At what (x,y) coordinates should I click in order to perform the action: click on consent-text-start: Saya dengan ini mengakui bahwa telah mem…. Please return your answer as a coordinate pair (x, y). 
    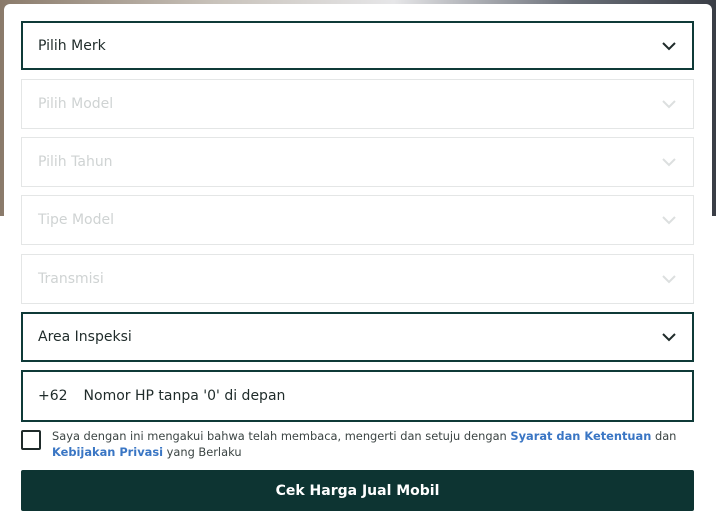
    Looking at the image, I should click on (281, 436).